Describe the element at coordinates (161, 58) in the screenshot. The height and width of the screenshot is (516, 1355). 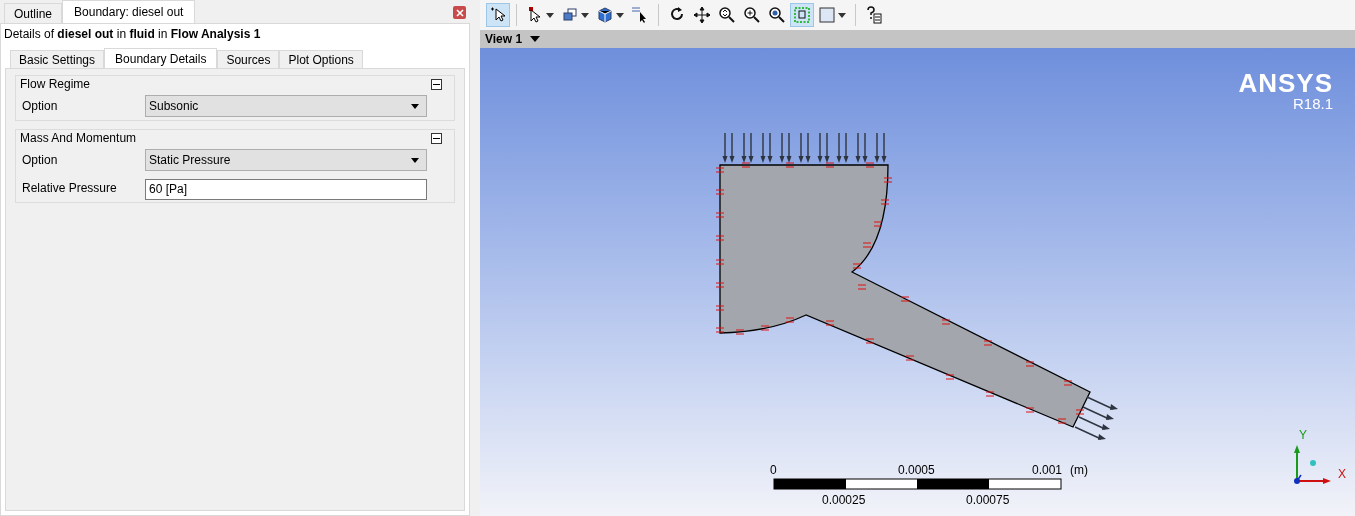
I see `details-tab: Boundary Details` at that location.